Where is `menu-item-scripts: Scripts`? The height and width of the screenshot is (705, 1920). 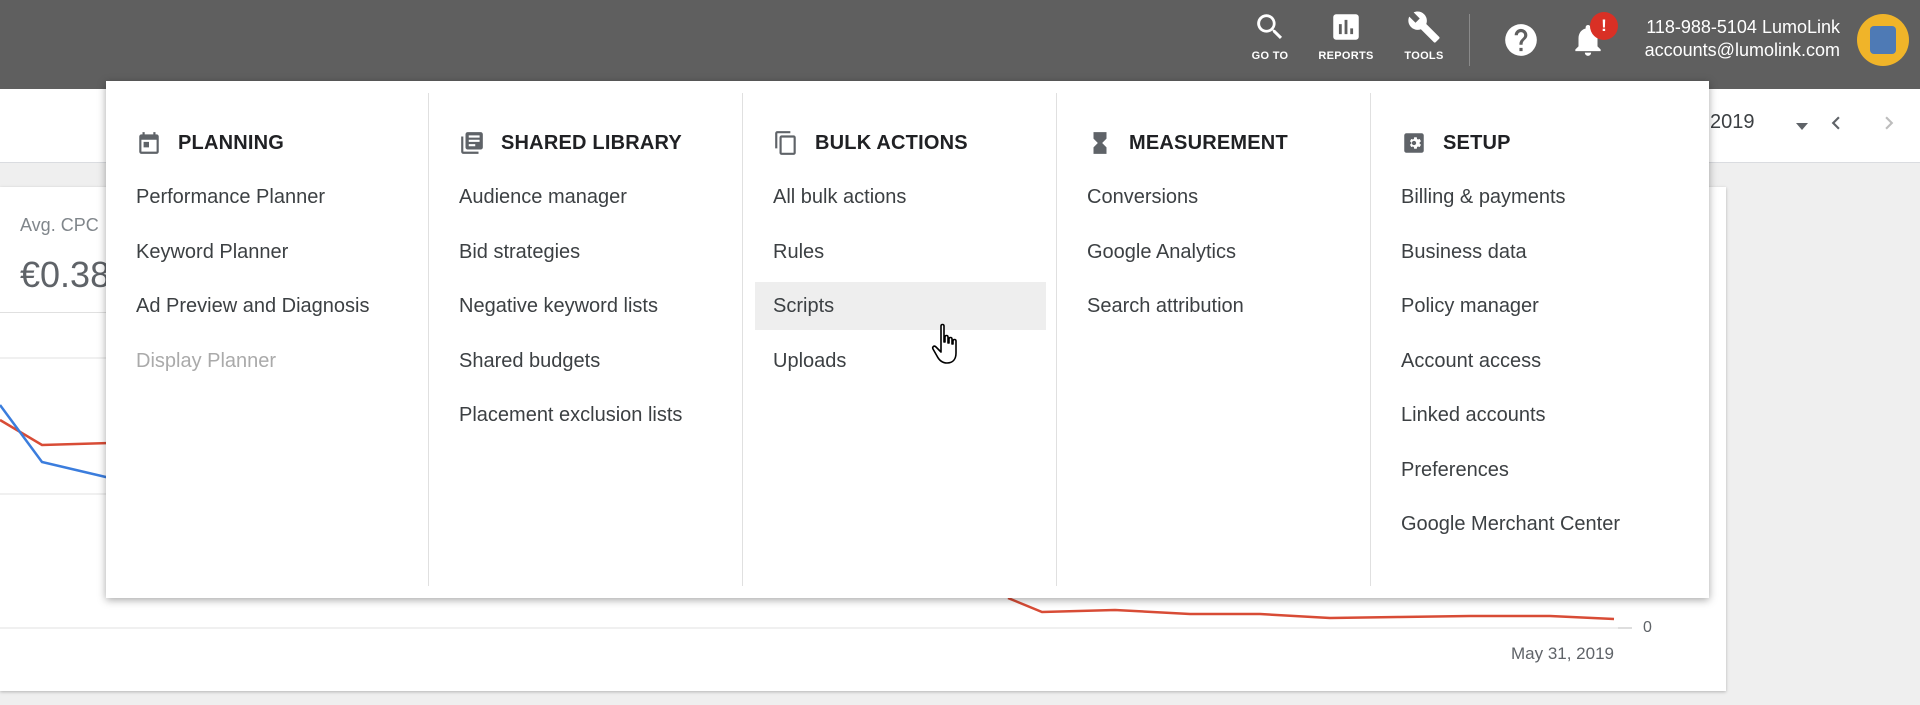
menu-item-scripts: Scripts is located at coordinates (900, 306).